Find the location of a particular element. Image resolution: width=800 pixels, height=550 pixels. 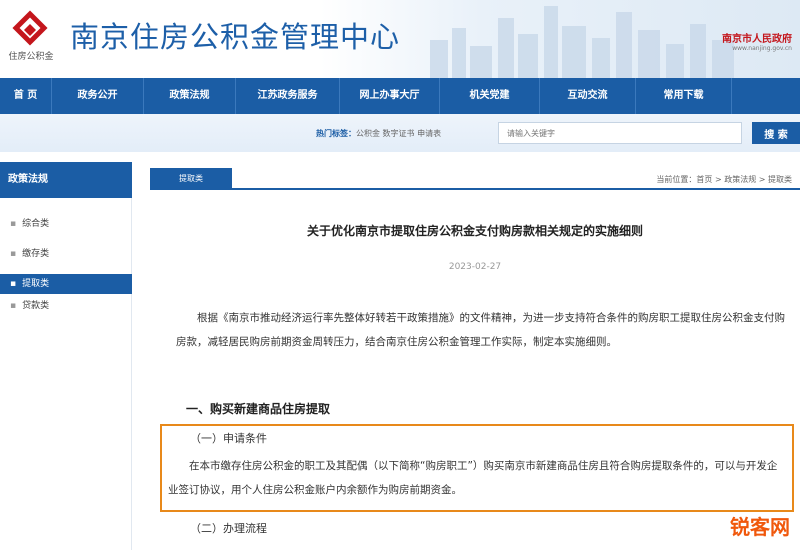

nav-item-interaction: 互动交流 is located at coordinates (588, 96).